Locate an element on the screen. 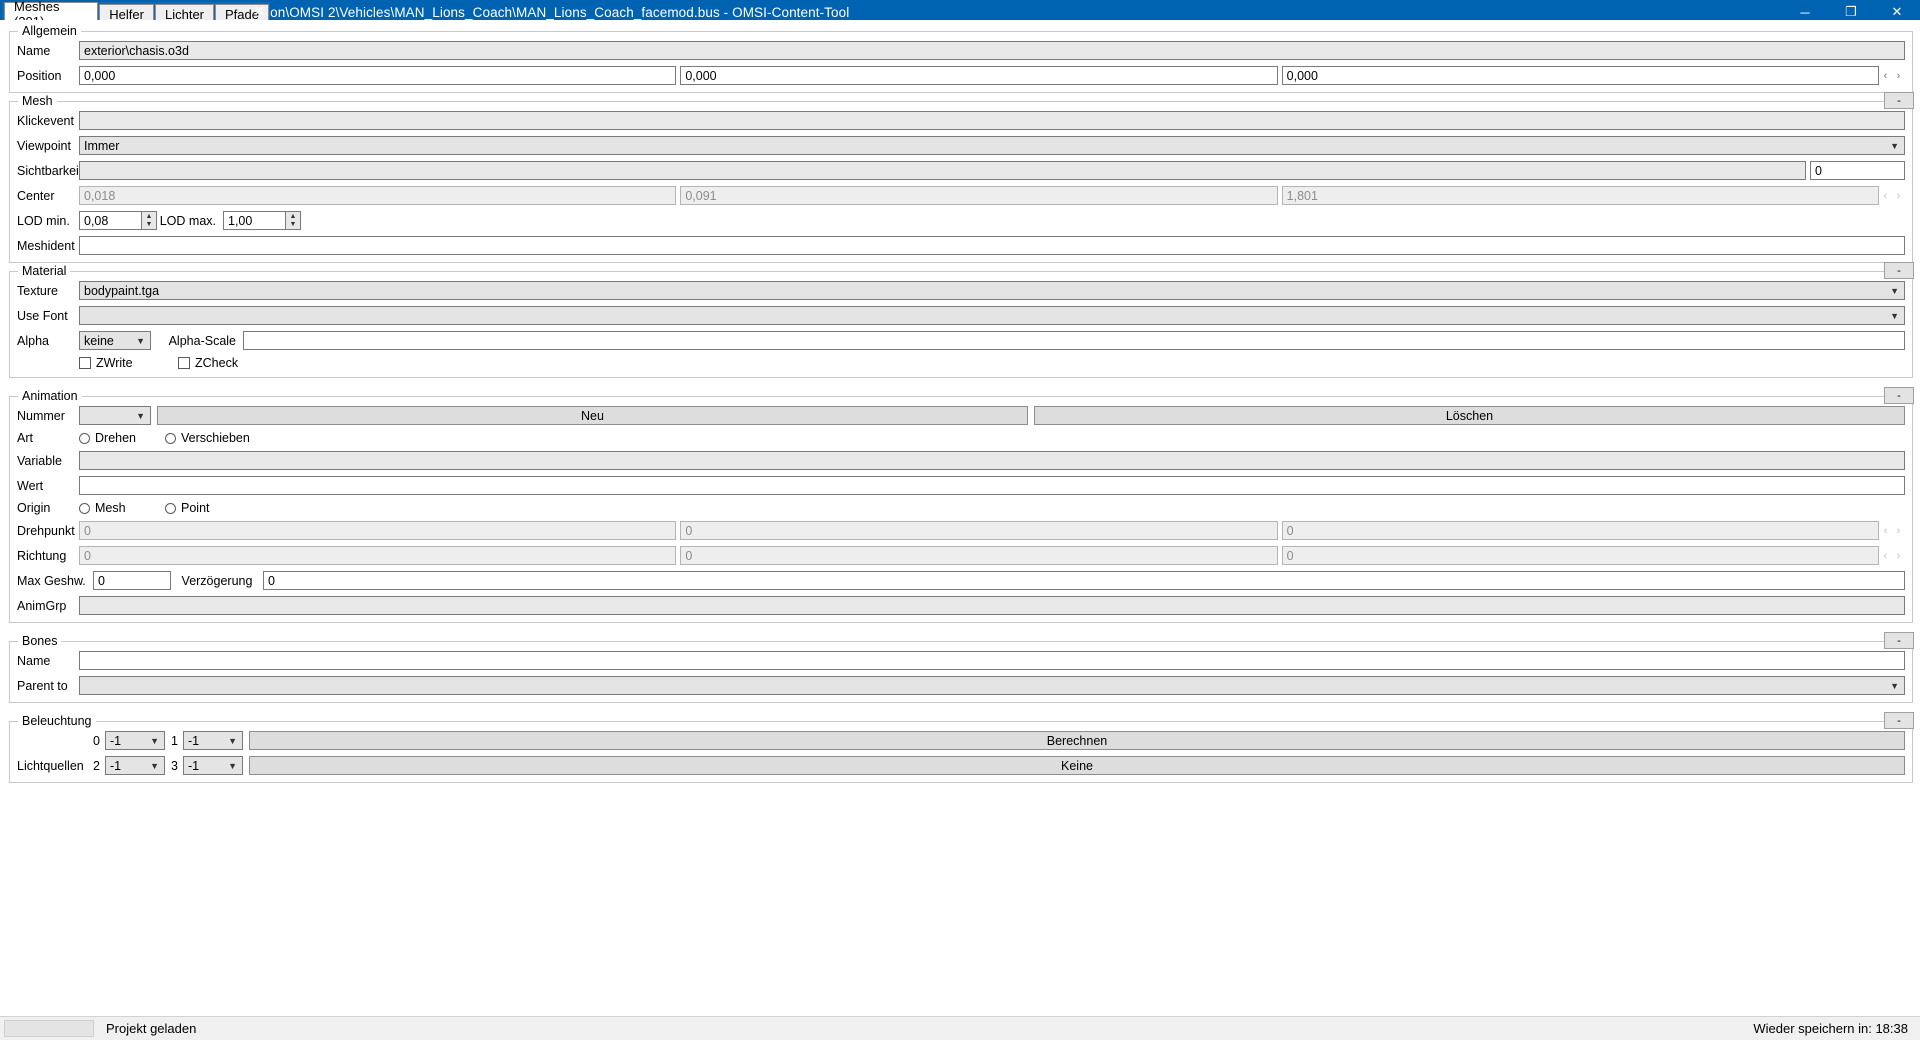 The image size is (1920, 1040). group-beleuchtung-collapse-button: - is located at coordinates (1899, 720).